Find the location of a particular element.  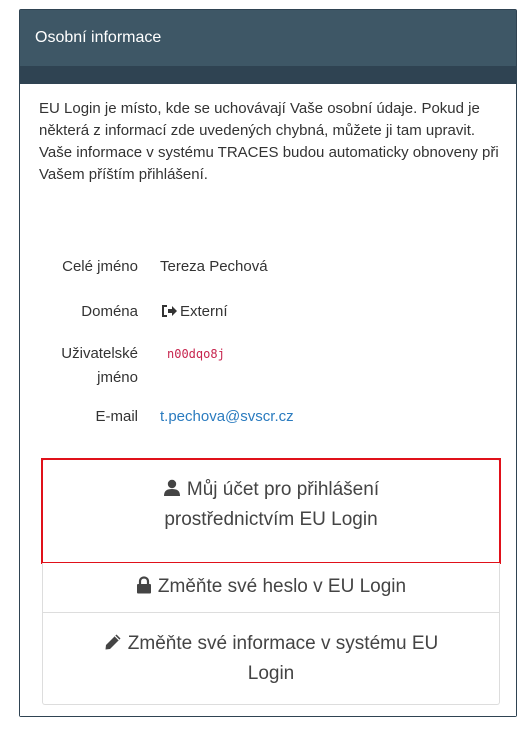

pencil-icon is located at coordinates (113, 642).